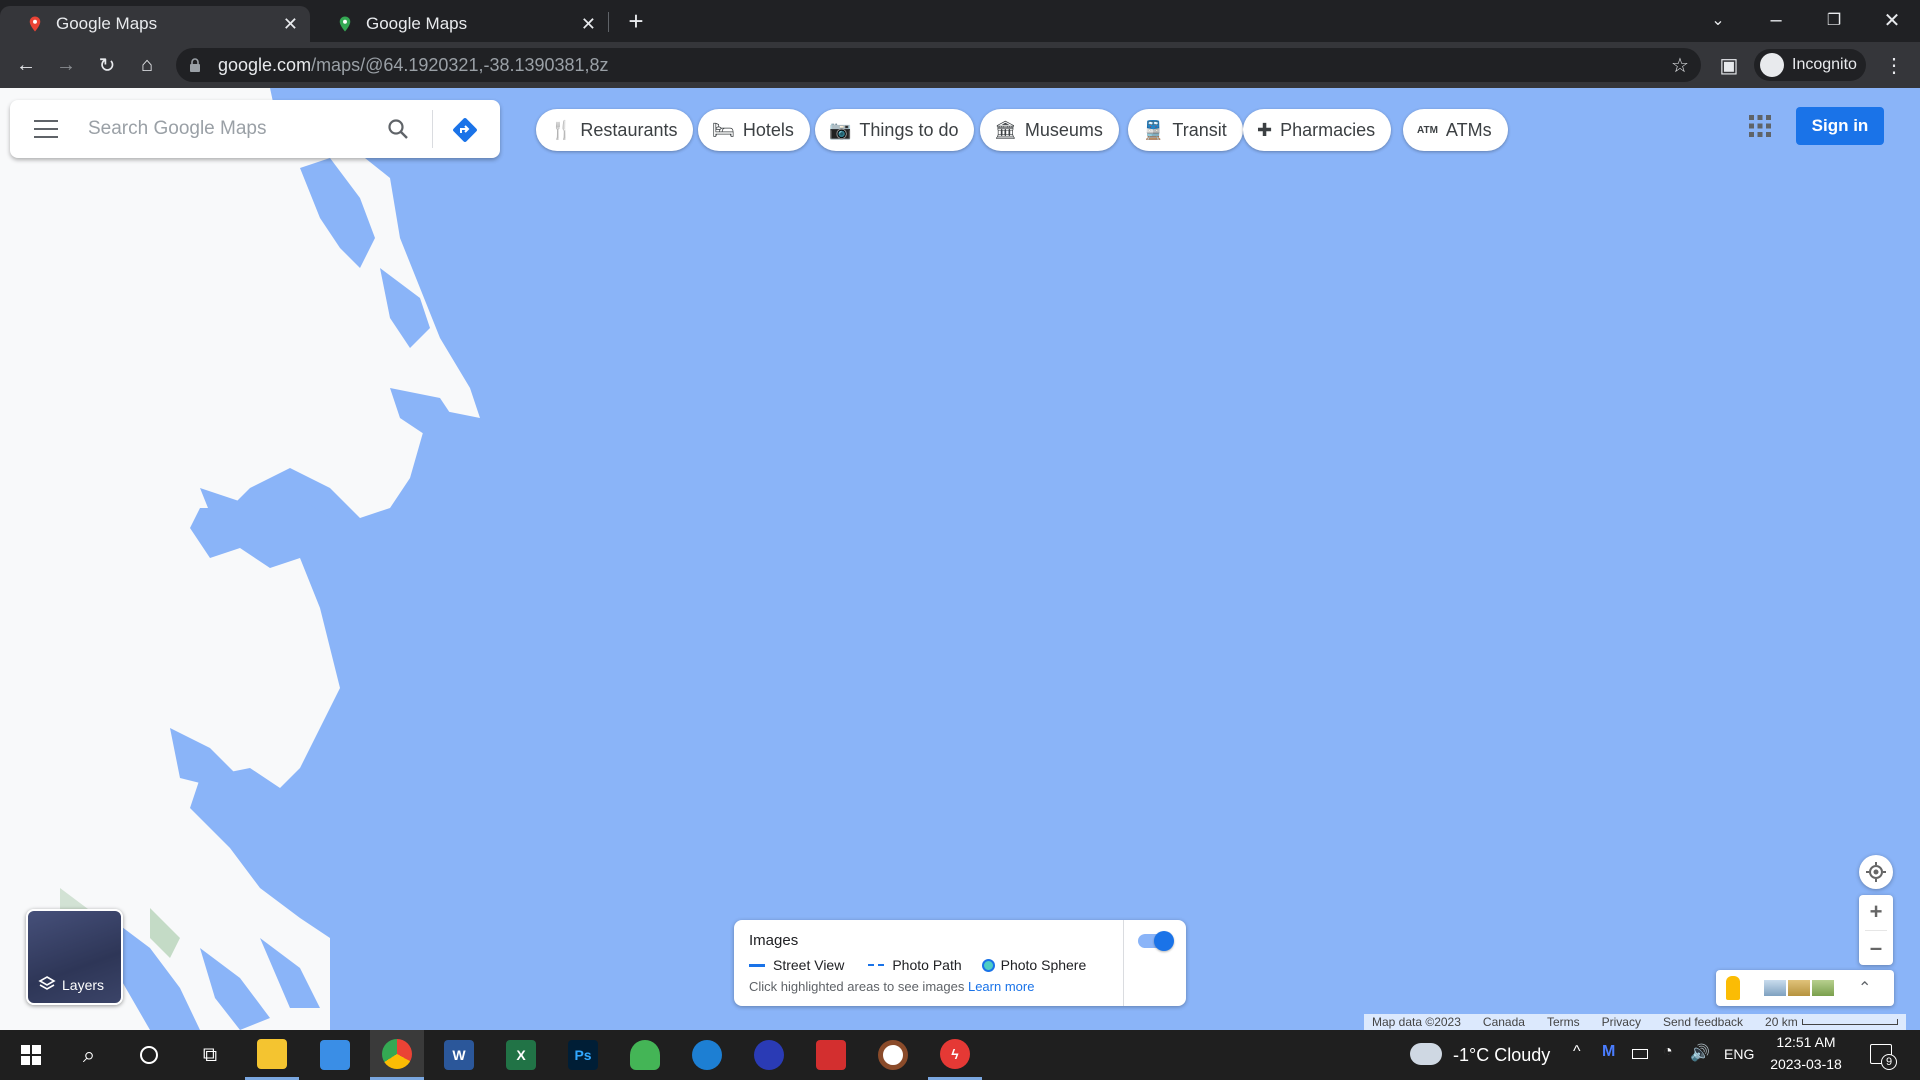 The height and width of the screenshot is (1080, 1920). Describe the element at coordinates (465, 130) in the screenshot. I see `directions-icon` at that location.